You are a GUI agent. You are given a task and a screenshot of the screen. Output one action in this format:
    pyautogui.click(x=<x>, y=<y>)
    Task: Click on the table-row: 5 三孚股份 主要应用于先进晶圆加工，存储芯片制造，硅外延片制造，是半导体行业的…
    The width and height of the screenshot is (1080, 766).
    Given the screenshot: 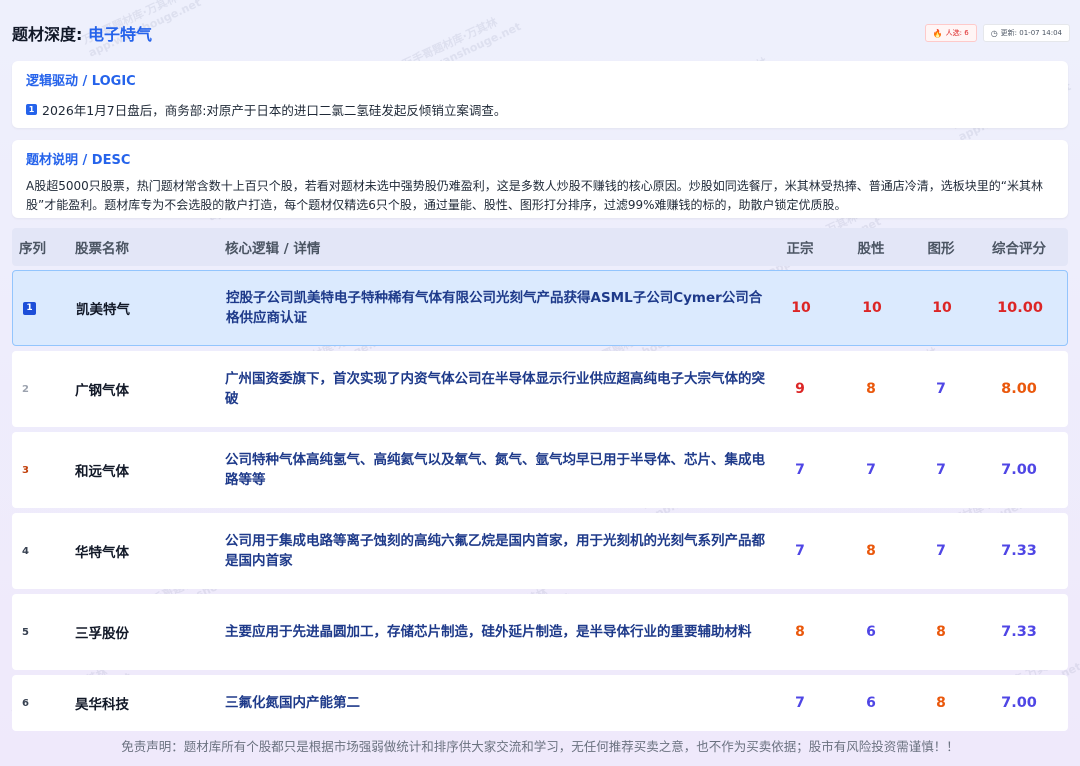 What is the action you would take?
    pyautogui.click(x=540, y=632)
    